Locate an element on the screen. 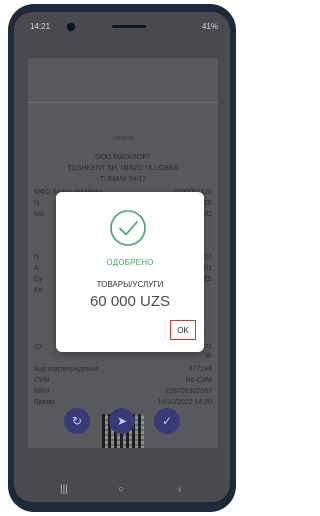  receipt-row: RRN 228709302567 is located at coordinates (123, 391).